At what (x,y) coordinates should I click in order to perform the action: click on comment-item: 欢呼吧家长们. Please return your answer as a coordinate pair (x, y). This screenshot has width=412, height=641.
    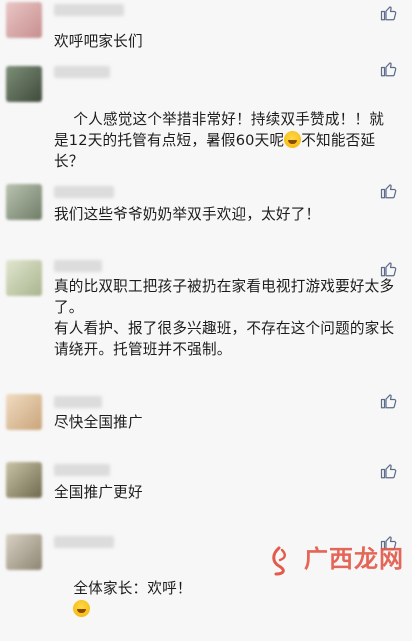
    Looking at the image, I should click on (206, 30).